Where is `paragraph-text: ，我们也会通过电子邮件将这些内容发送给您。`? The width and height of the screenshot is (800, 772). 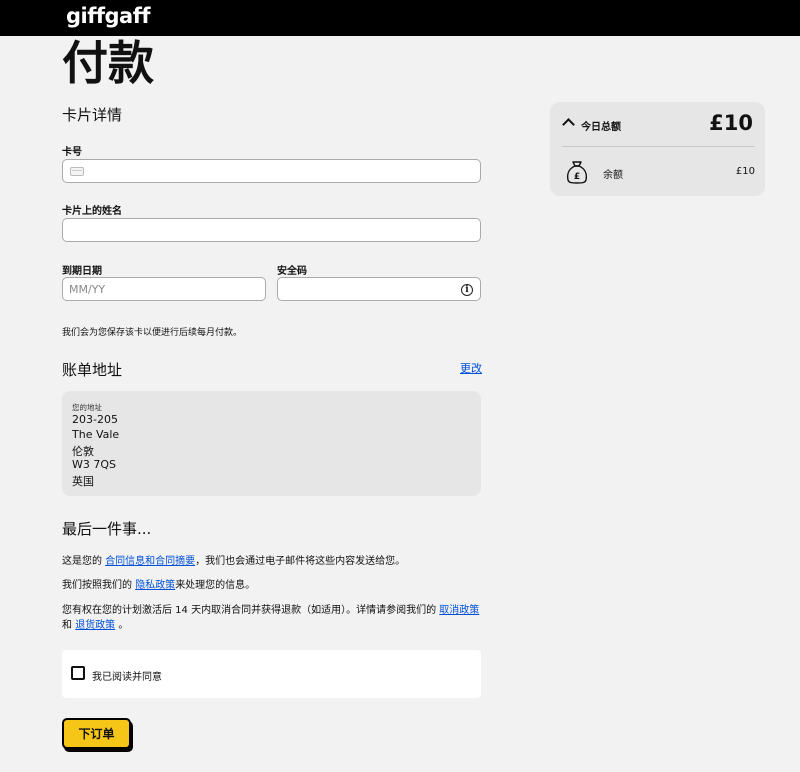 paragraph-text: ，我们也会通过电子邮件将这些内容发送给您。 is located at coordinates (300, 561).